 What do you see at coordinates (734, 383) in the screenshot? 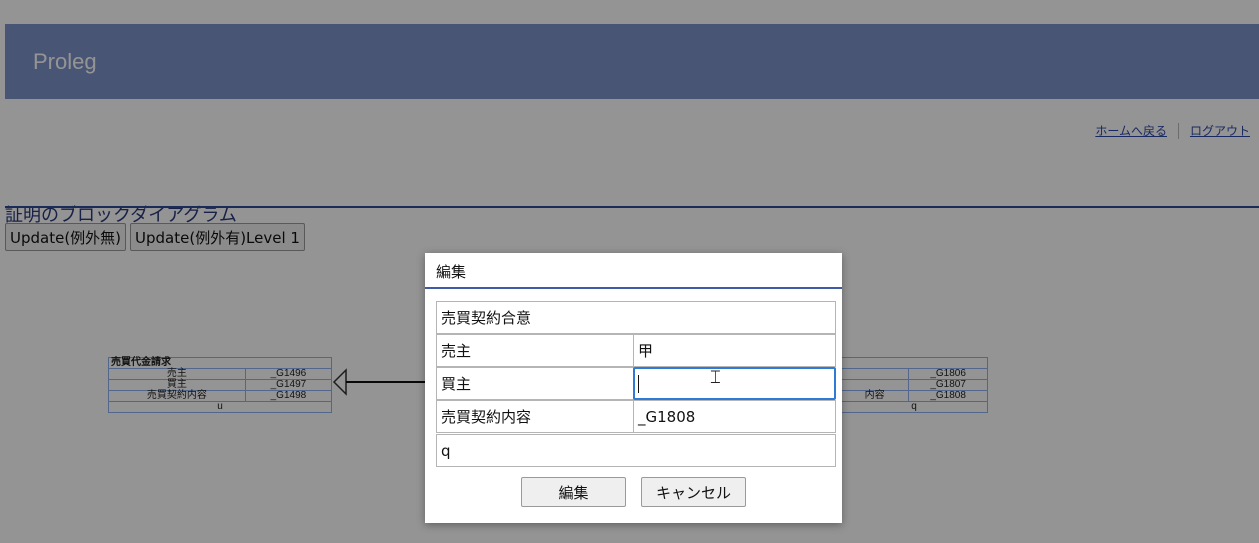
I see `buyer-field` at bounding box center [734, 383].